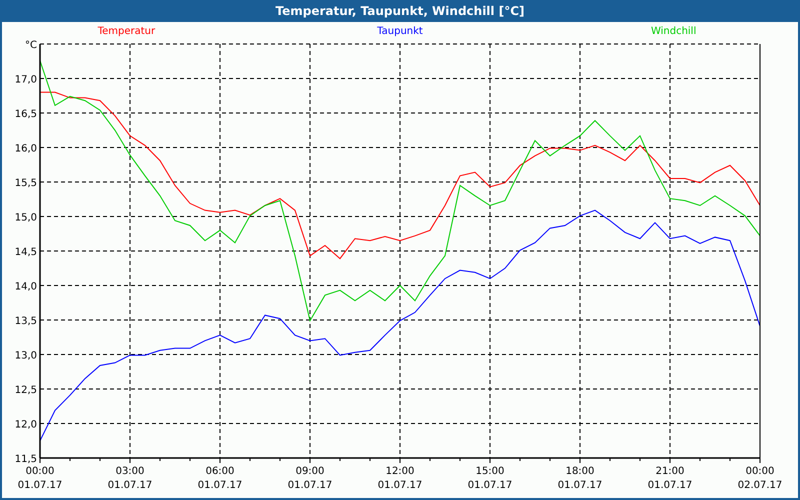  Describe the element at coordinates (130, 478) in the screenshot. I see `axis-label: 03:00 01.07.17` at that location.